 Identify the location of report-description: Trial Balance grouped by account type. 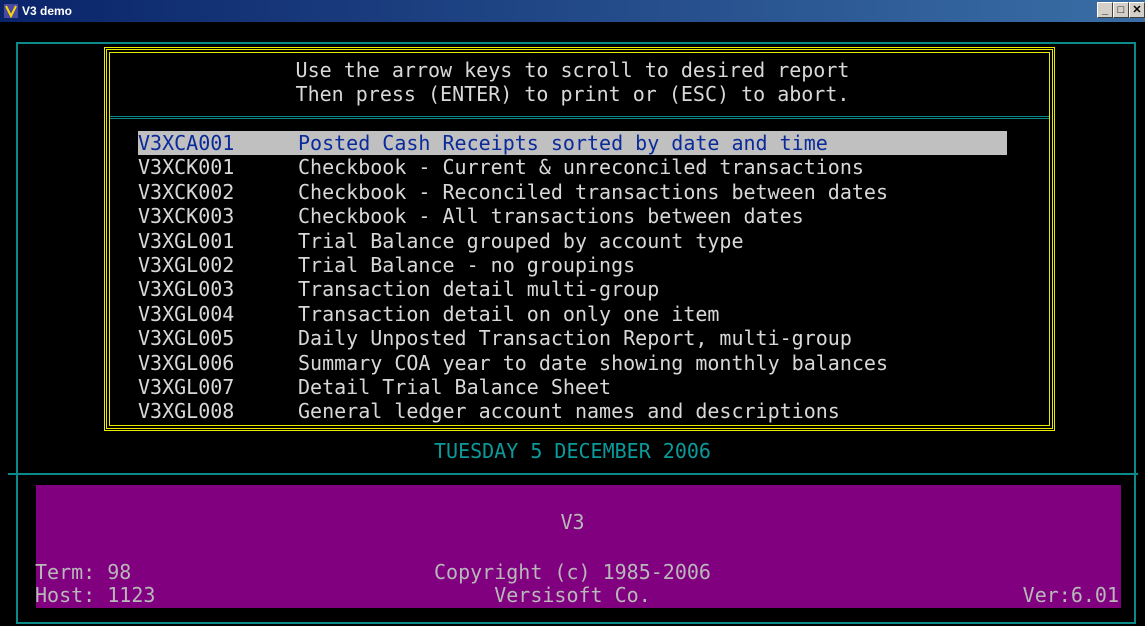
(521, 241).